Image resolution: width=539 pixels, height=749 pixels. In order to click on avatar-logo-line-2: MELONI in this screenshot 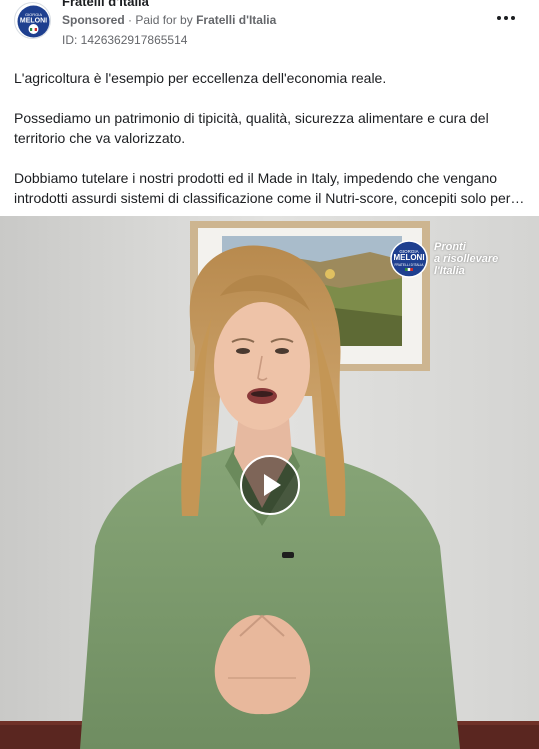, I will do `click(33, 21)`.